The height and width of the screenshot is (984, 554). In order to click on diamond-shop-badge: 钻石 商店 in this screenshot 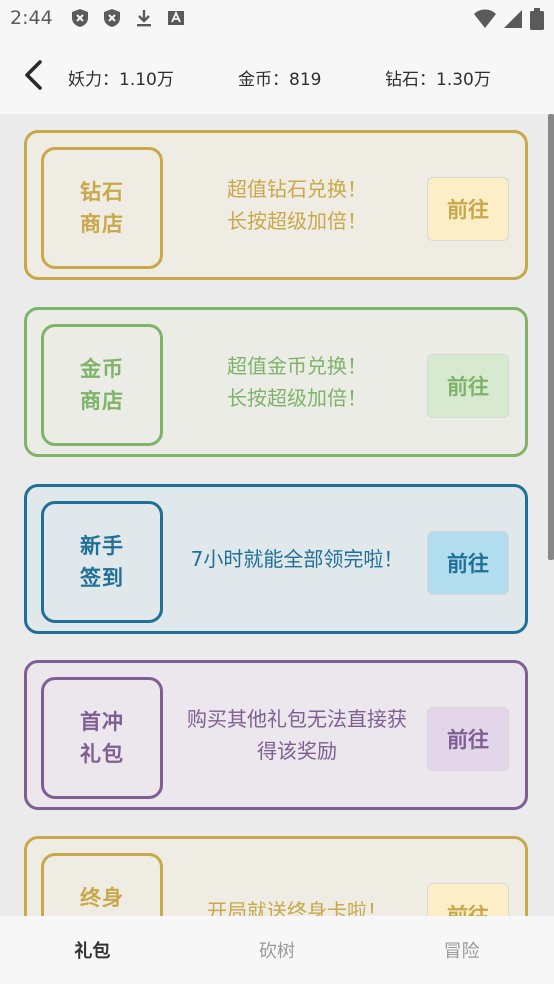, I will do `click(102, 208)`.